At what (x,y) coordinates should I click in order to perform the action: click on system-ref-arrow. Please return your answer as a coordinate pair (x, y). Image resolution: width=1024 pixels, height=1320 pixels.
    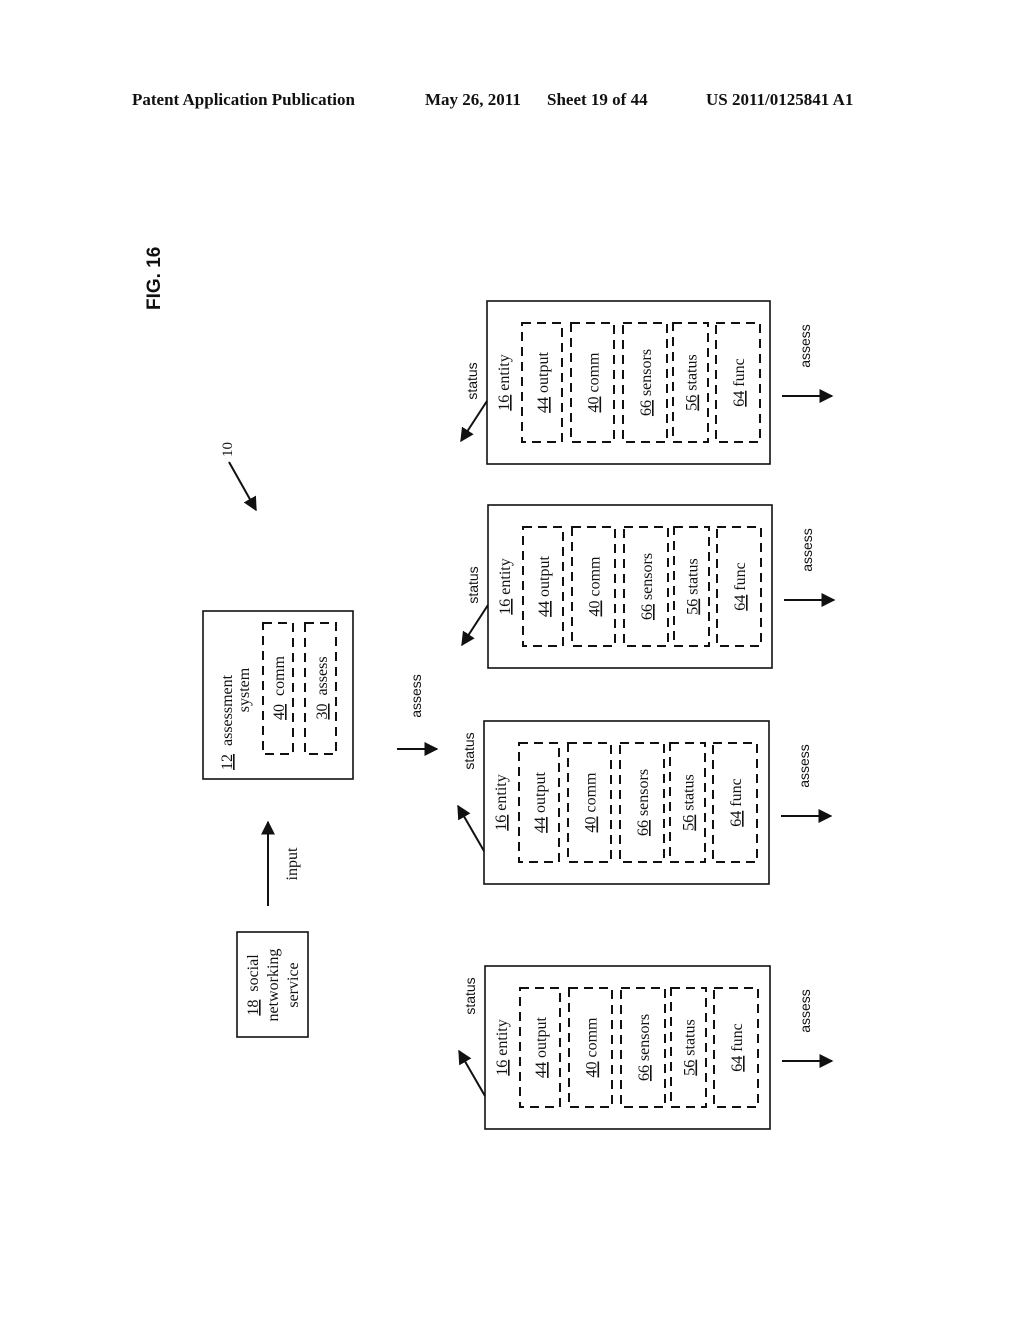
    Looking at the image, I should click on (242, 486).